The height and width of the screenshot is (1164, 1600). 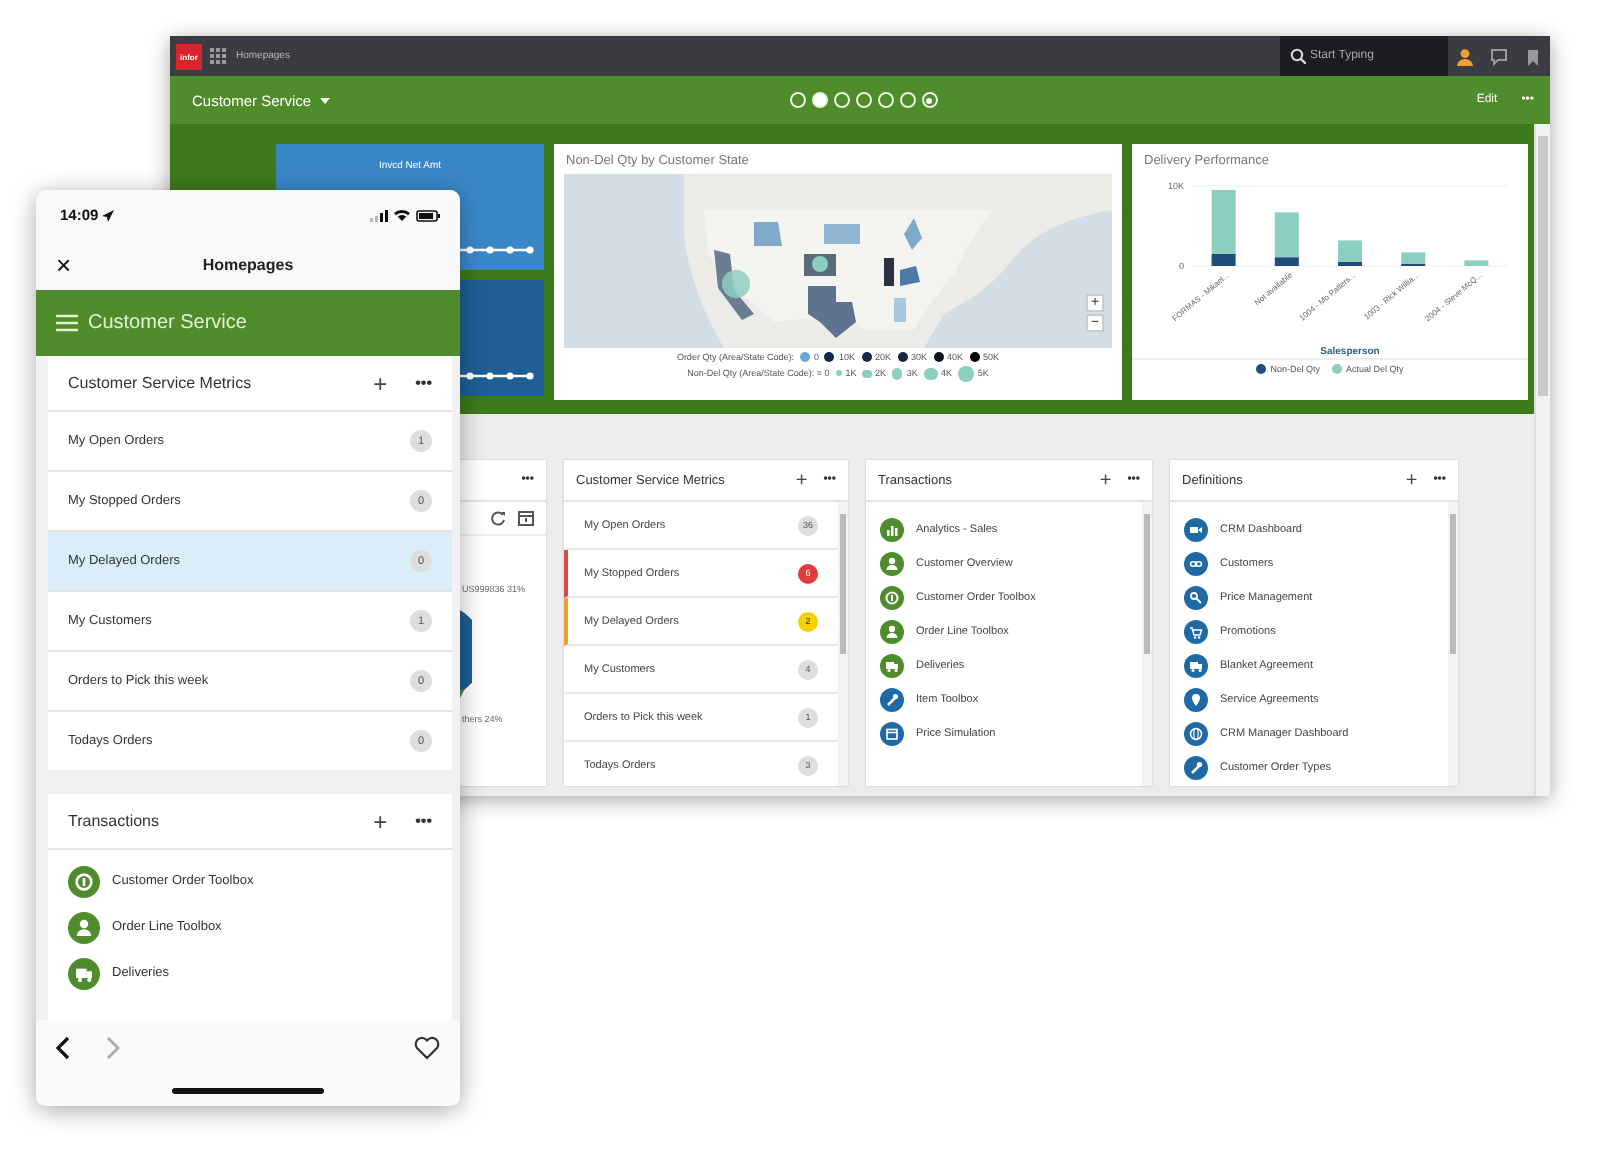 I want to click on wrench-icon, so click(x=1196, y=767).